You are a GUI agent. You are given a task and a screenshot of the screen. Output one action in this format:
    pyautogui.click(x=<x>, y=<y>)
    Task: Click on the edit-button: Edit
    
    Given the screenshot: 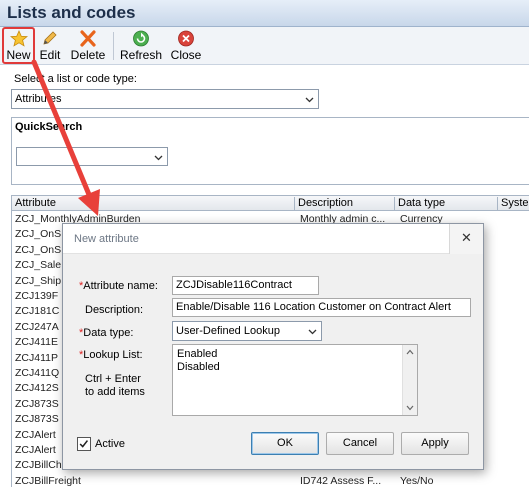 What is the action you would take?
    pyautogui.click(x=50, y=46)
    